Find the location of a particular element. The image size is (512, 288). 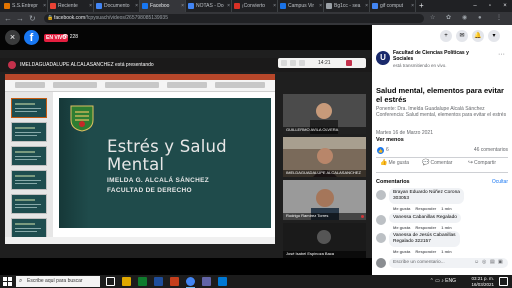

profile-icon: ● is located at coordinates (480, 18).